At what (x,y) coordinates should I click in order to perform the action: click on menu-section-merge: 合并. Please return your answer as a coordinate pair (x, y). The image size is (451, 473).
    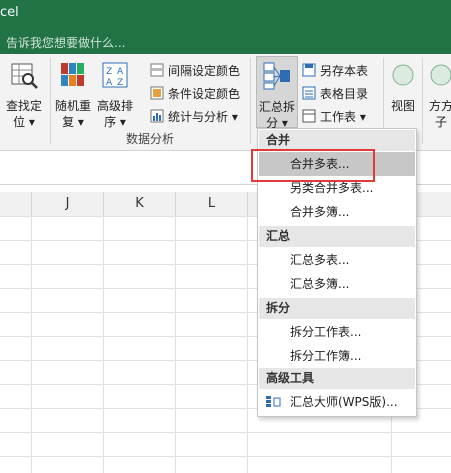
    Looking at the image, I should click on (337, 140).